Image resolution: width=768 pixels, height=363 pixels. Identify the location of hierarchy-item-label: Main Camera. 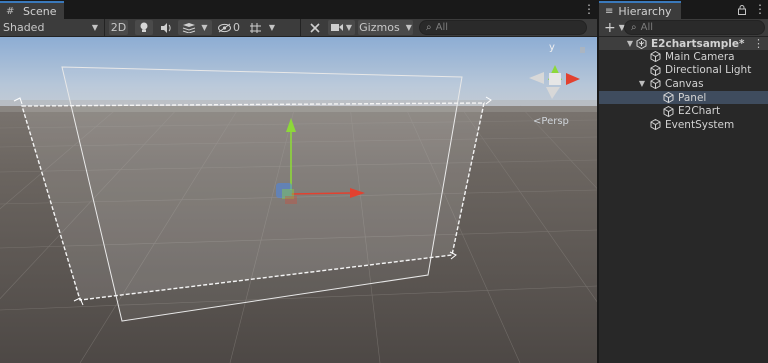
(700, 56).